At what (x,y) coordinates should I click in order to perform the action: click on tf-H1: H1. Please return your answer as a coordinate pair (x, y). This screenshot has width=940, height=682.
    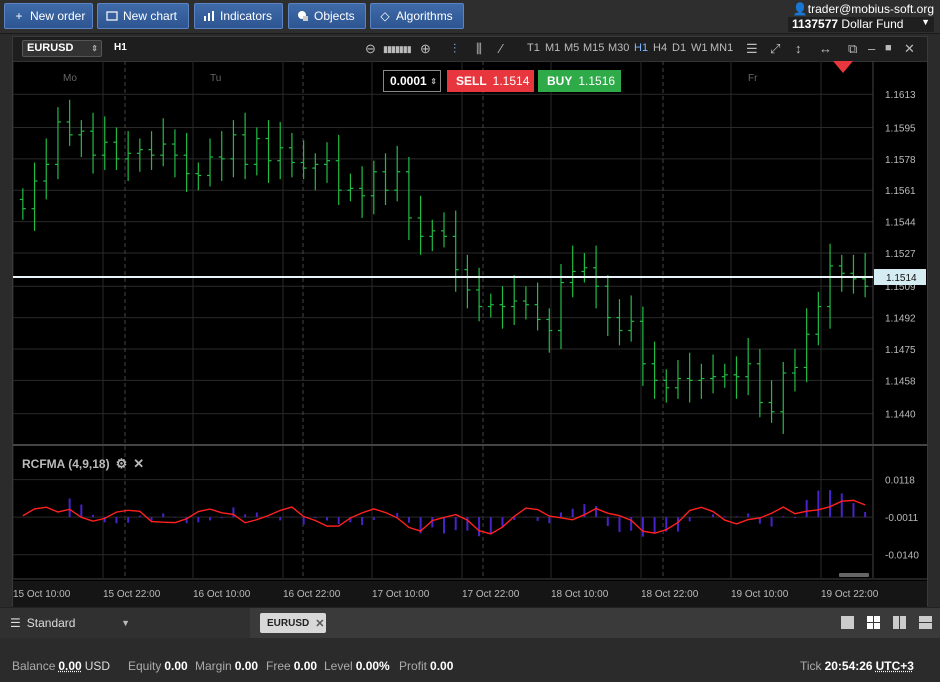
    Looking at the image, I should click on (641, 48).